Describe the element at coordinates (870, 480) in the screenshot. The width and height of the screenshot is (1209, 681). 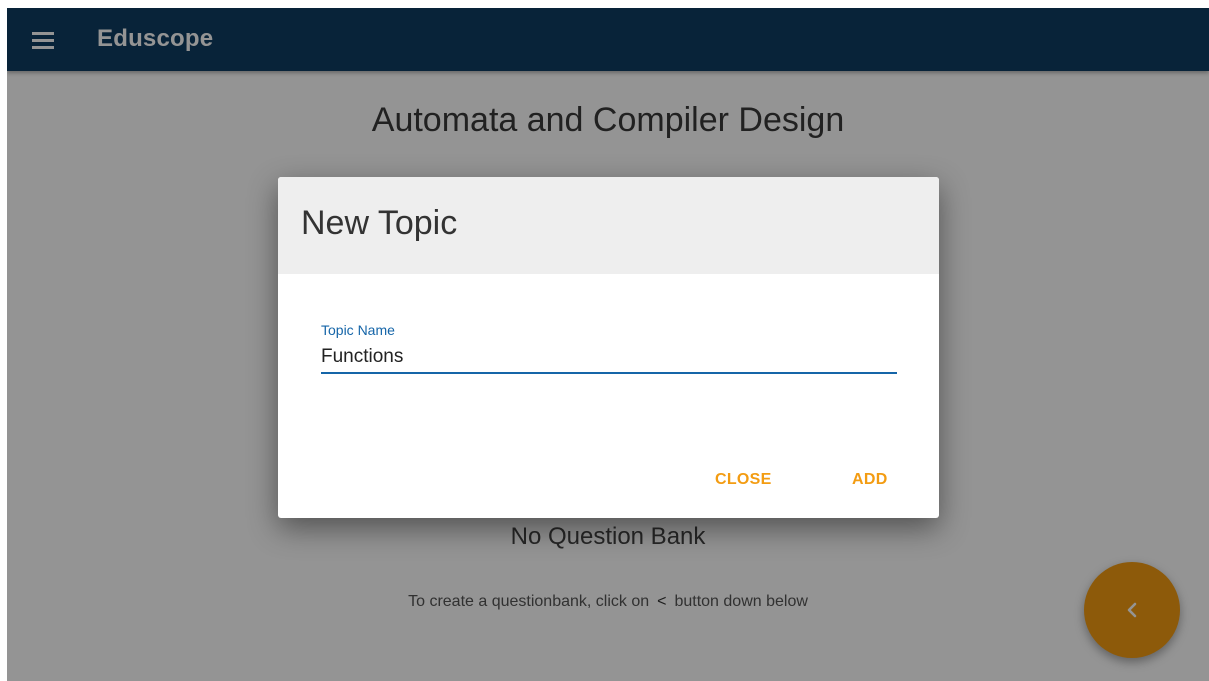
I see `add-button: ADD` at that location.